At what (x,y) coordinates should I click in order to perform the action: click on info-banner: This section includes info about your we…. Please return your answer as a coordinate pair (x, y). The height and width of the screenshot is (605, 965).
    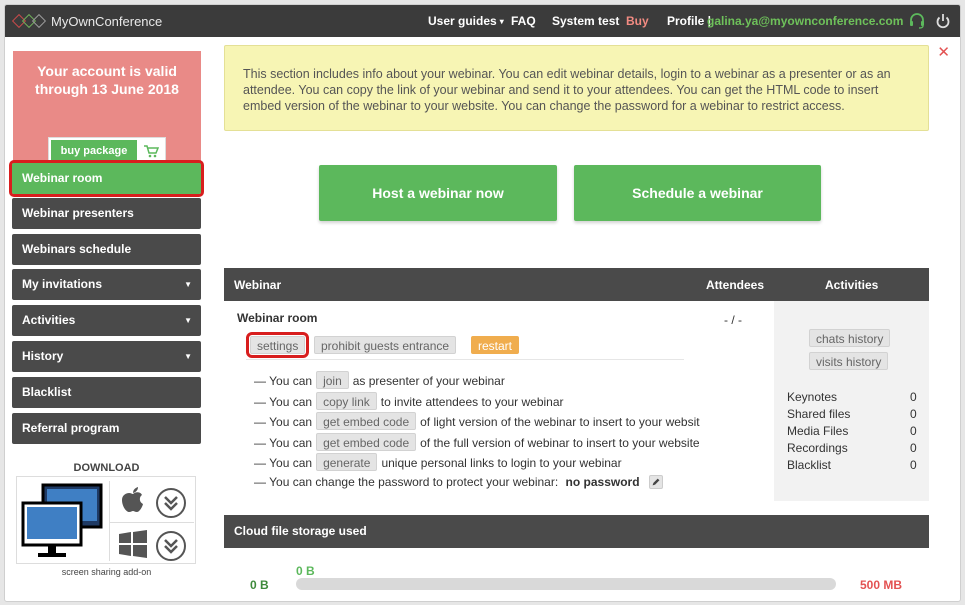
    Looking at the image, I should click on (576, 88).